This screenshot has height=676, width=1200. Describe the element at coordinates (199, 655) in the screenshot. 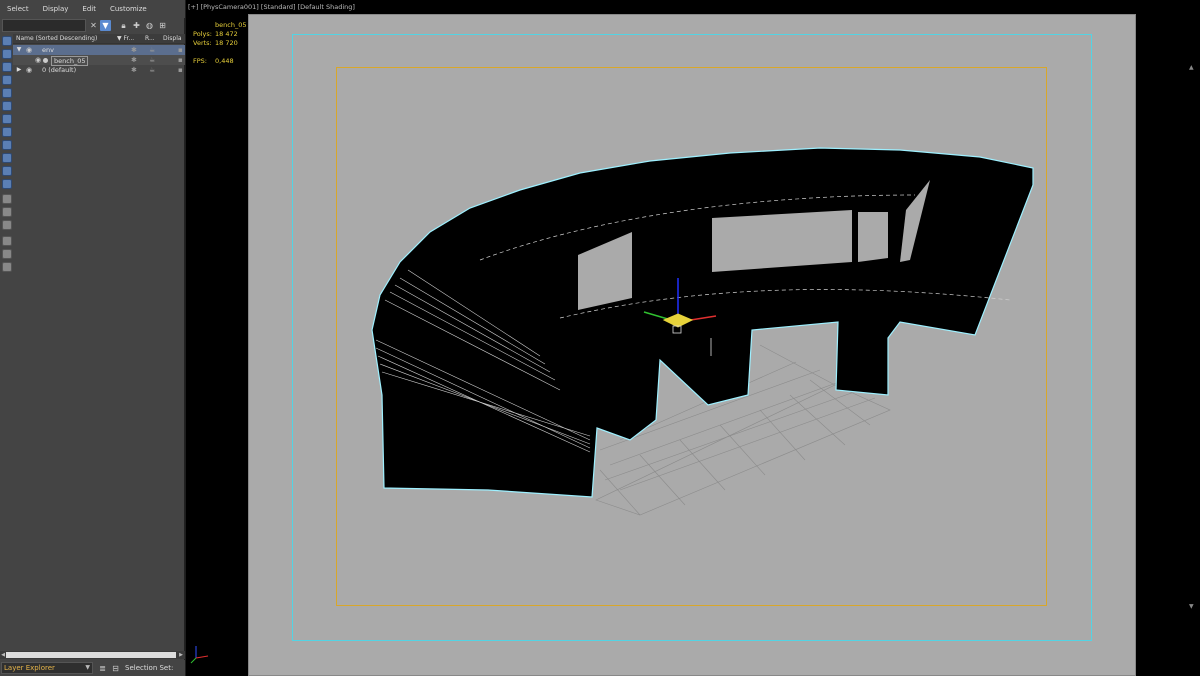

I see `axis-tripod-icon` at that location.